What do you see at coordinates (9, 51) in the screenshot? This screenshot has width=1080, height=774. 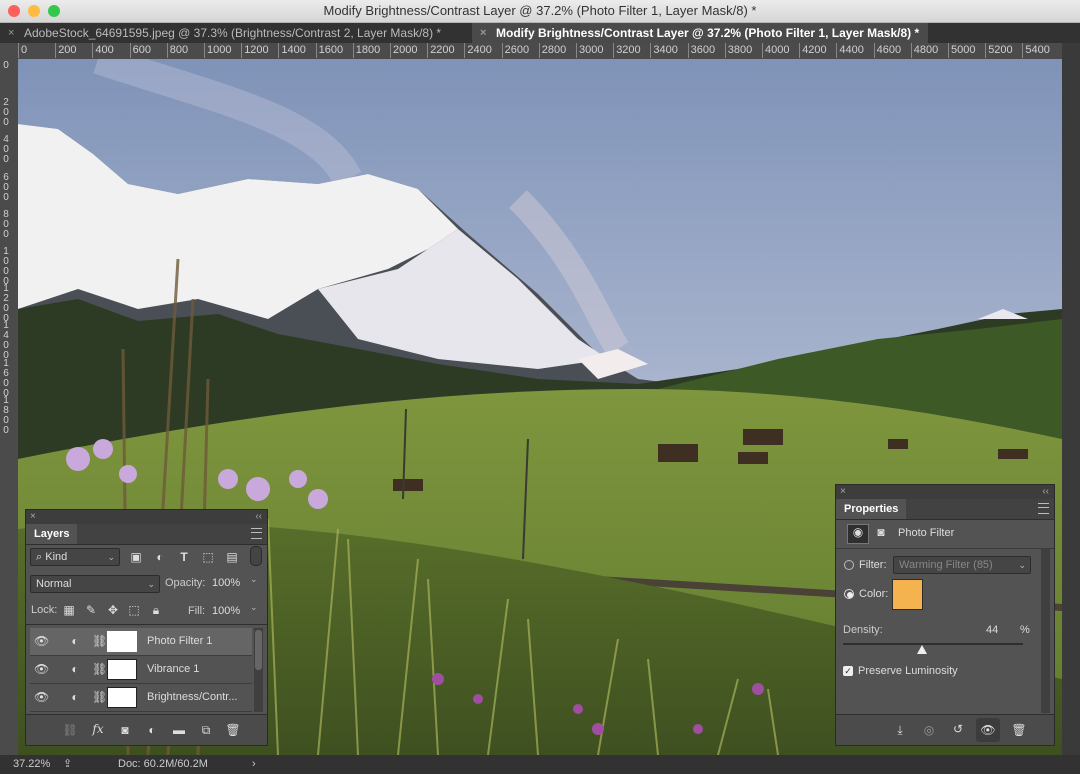 I see `ruler-origin` at bounding box center [9, 51].